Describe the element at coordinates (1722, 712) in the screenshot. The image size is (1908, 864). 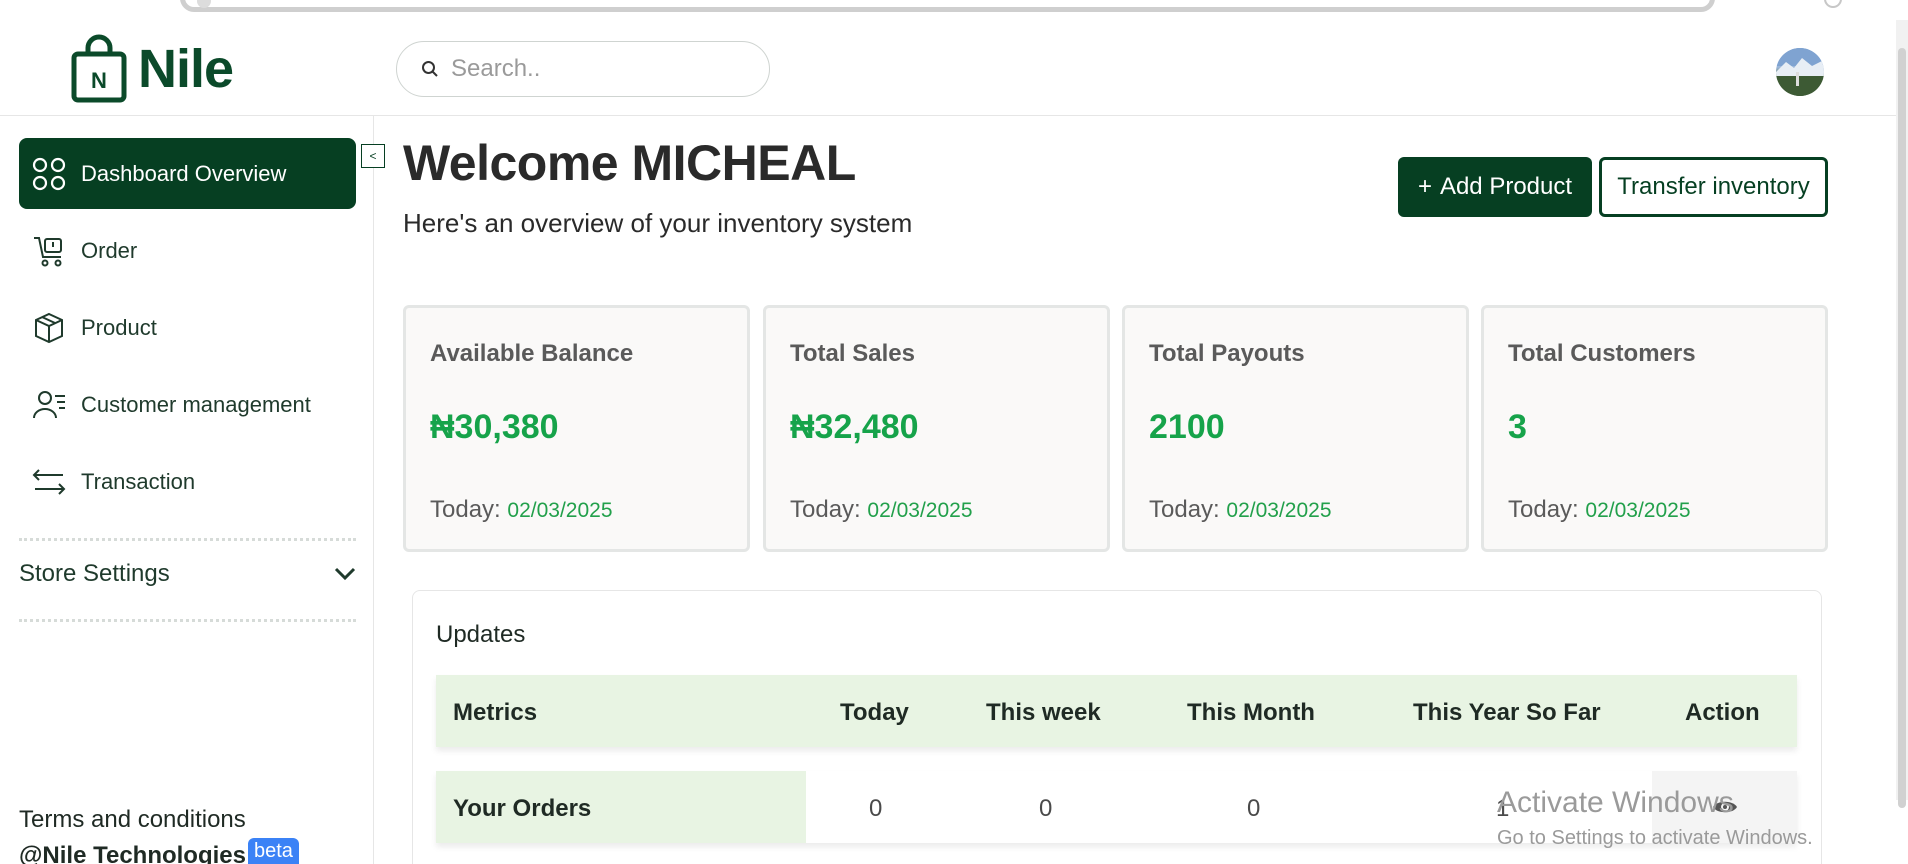
I see `column-header: Action` at that location.